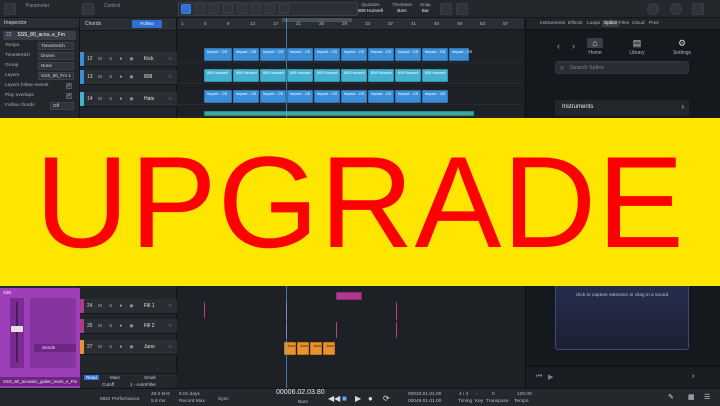 The height and width of the screenshot is (406, 720). I want to click on layers-follow-checkbox: ✓, so click(69, 86).